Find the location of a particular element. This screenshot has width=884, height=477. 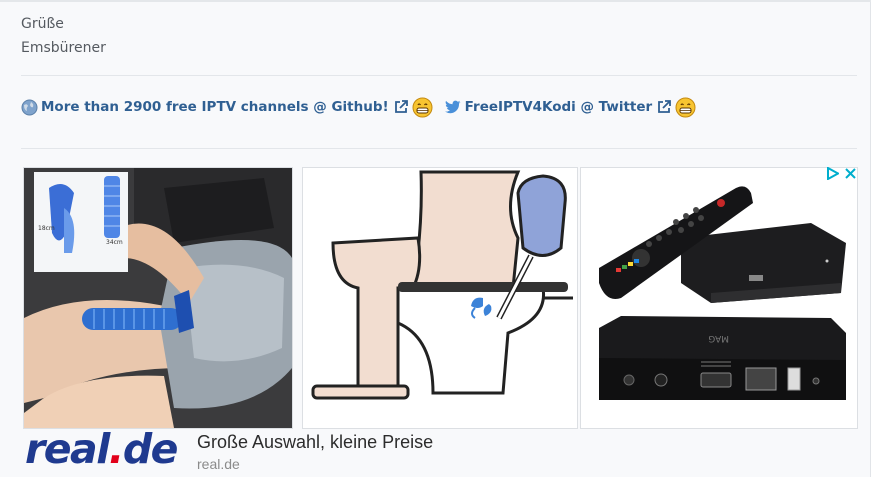

ad-controls is located at coordinates (841, 173).